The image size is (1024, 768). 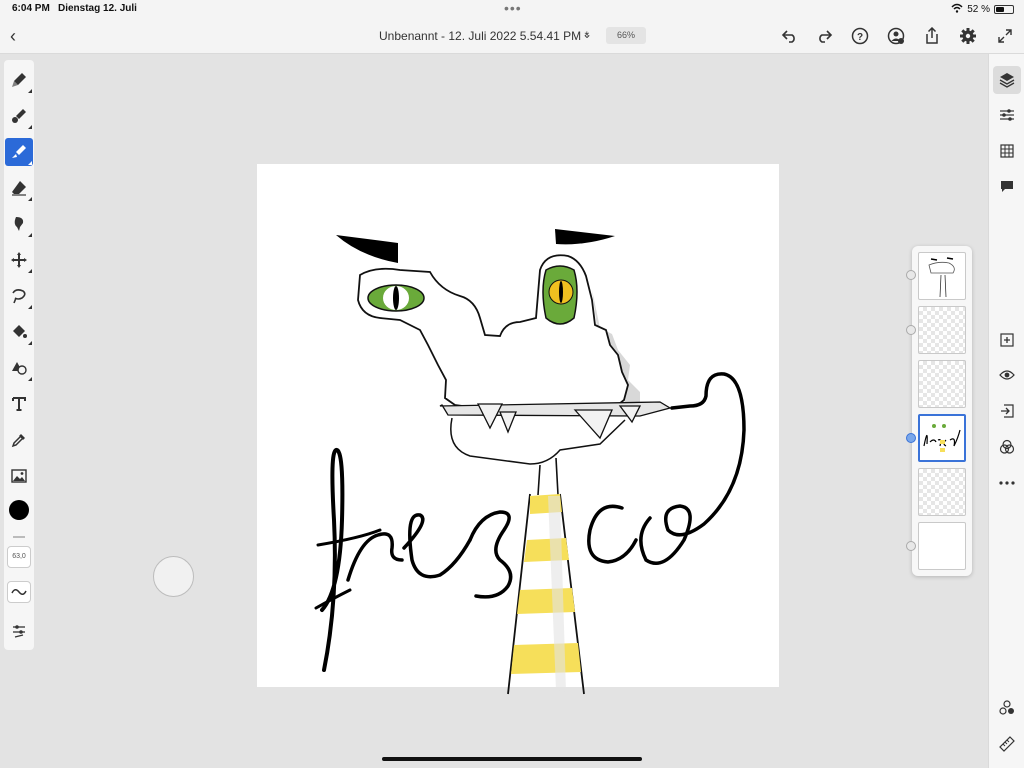 I want to click on layer-3-thumbnail, so click(x=942, y=384).